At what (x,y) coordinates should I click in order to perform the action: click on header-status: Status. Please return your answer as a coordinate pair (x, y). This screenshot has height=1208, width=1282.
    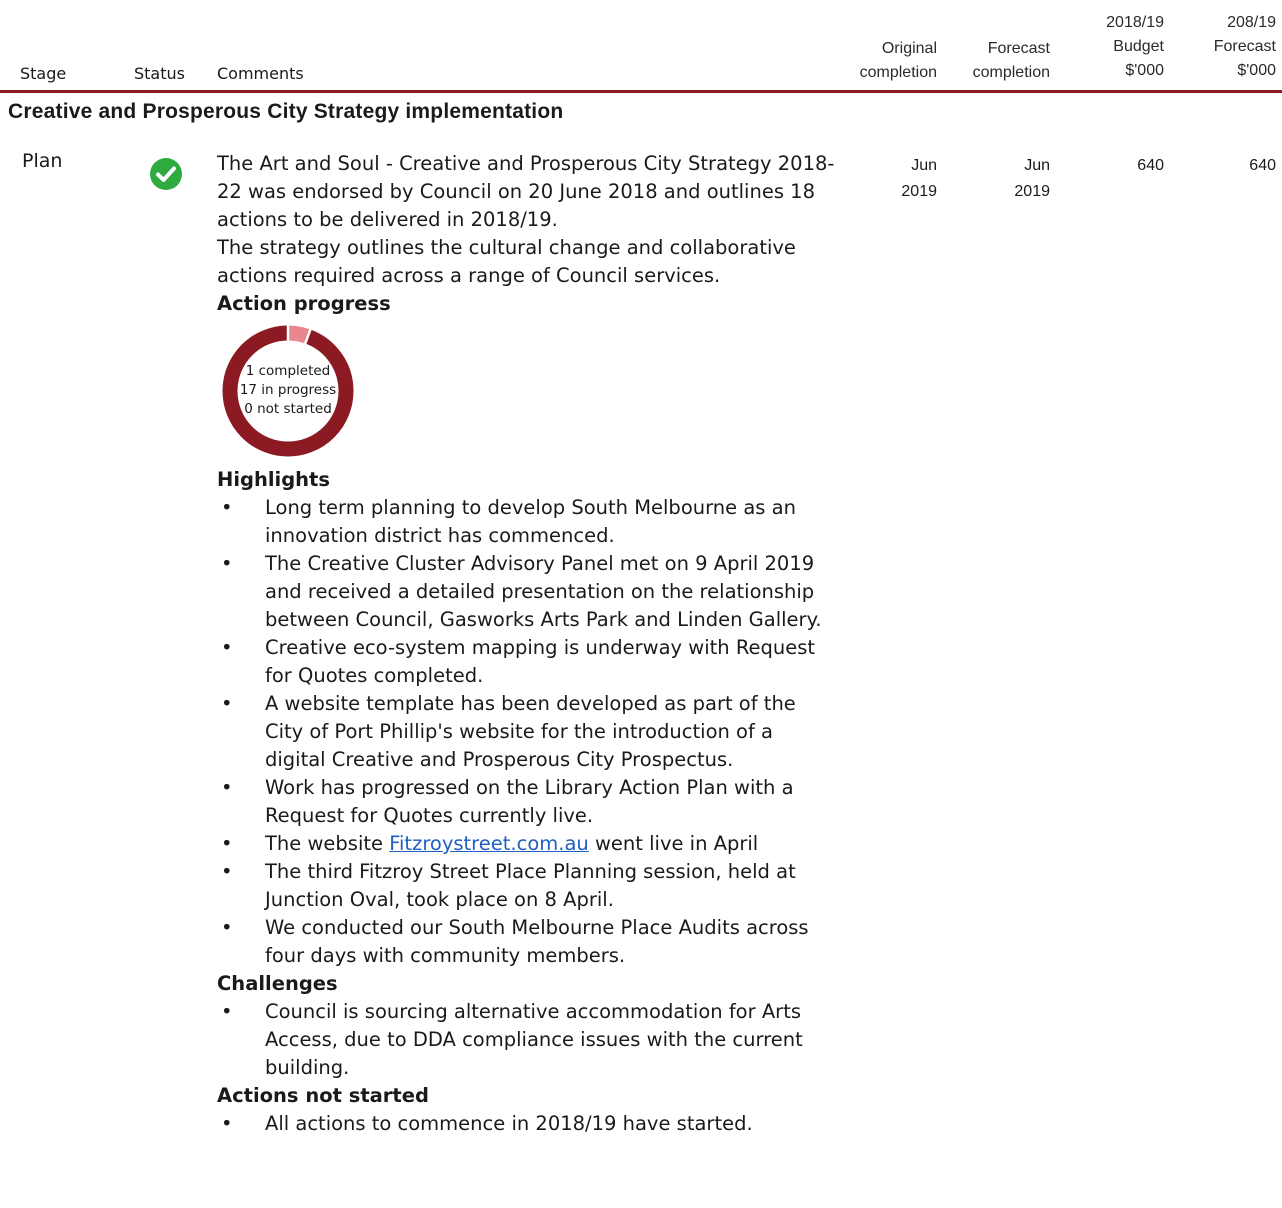
    Looking at the image, I should click on (159, 73).